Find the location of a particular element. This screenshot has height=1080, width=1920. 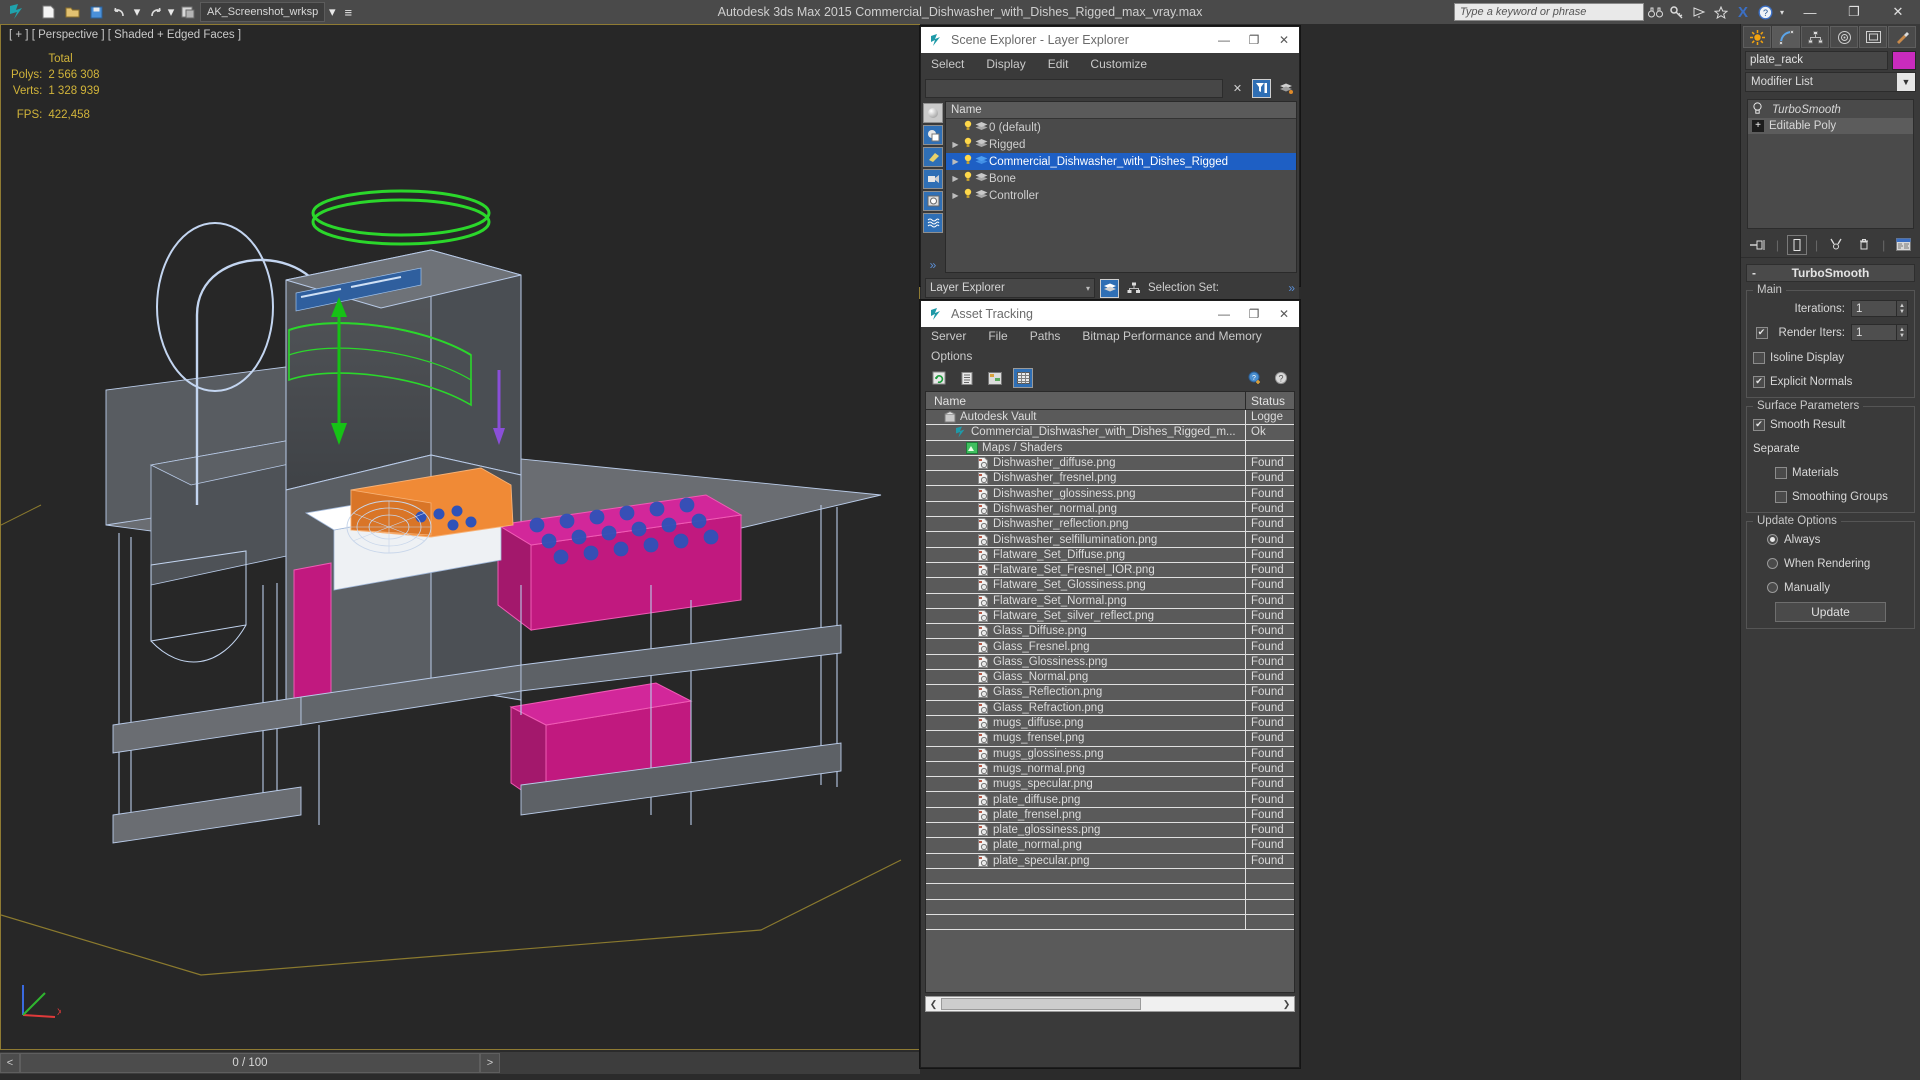

asset-row: Flatware_Set_Normal.png Found is located at coordinates (1110, 601).